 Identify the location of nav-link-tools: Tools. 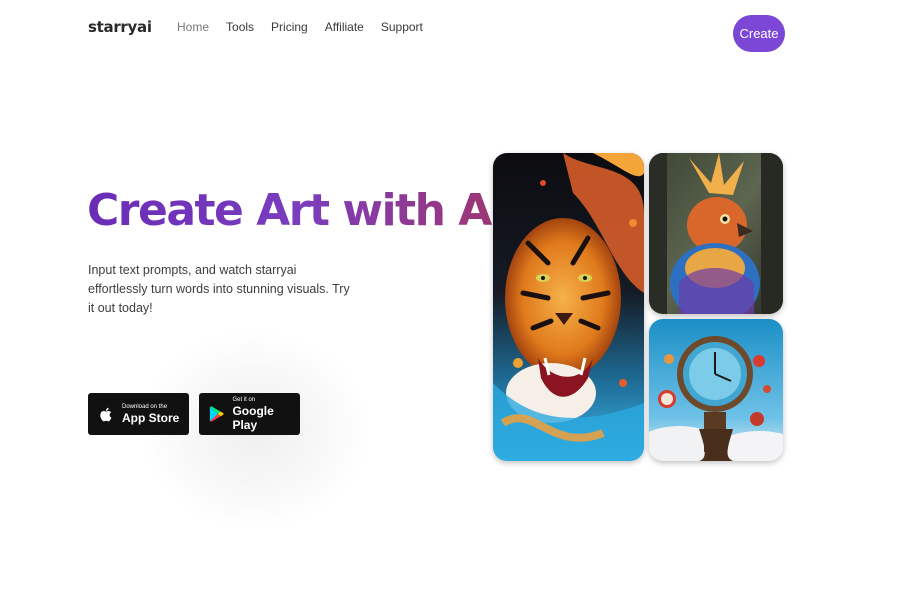
(240, 27).